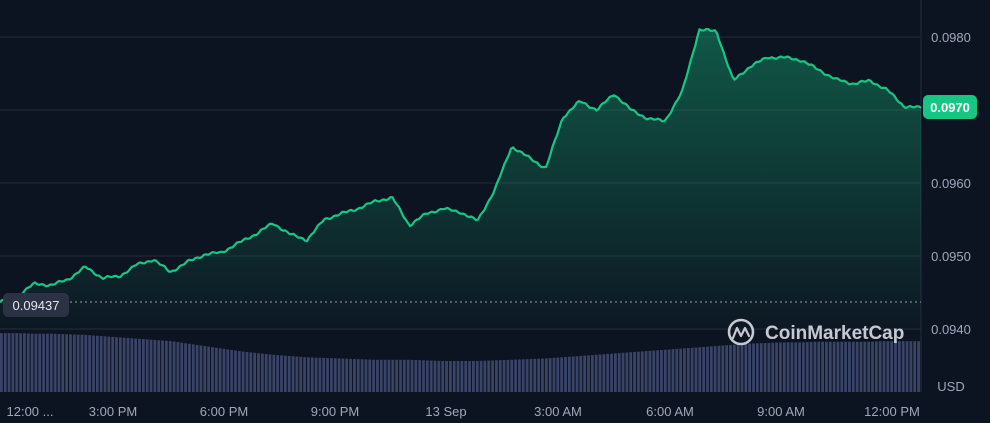 The width and height of the screenshot is (990, 423). Describe the element at coordinates (950, 107) in the screenshot. I see `current-price-badge: 0.0970` at that location.